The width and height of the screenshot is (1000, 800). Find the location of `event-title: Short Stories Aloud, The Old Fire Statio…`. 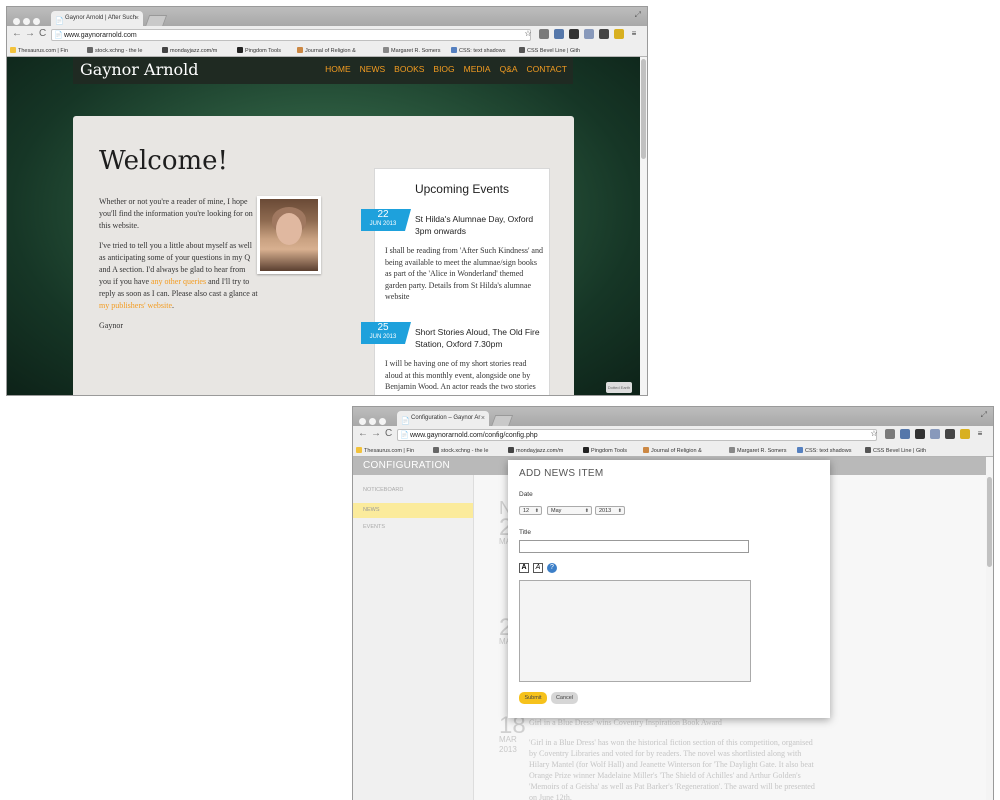

event-title: Short Stories Aloud, The Old Fire Statio… is located at coordinates (479, 338).